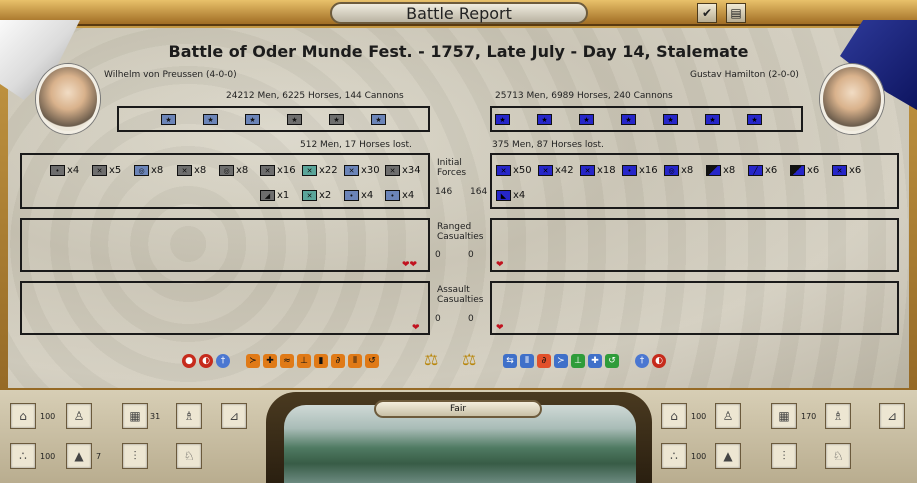 The height and width of the screenshot is (483, 917). I want to click on left-forces-summary: 24212 Men, 6225 Horses, 144 Cannons, so click(315, 96).